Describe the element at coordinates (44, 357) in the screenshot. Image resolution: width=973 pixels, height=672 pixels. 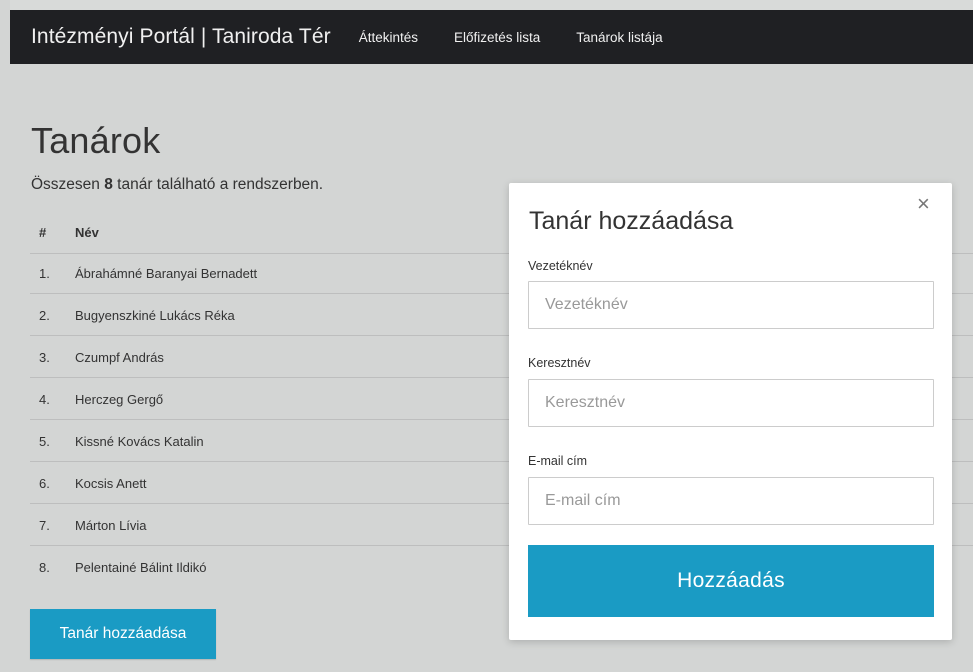
I see `row-number: 3.` at that location.